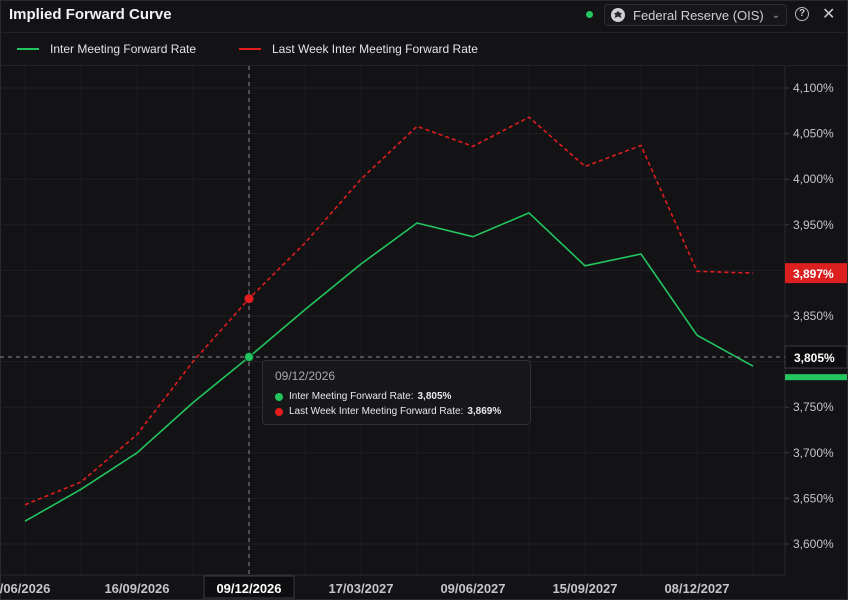 Image resolution: width=848 pixels, height=600 pixels. What do you see at coordinates (813, 544) in the screenshot?
I see `y-tick-label: 3,600%` at bounding box center [813, 544].